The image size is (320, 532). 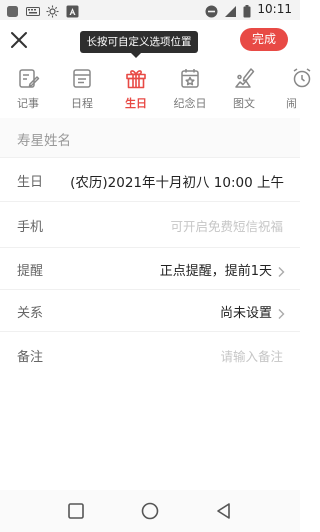 I want to click on pen-image-icon, so click(x=245, y=78).